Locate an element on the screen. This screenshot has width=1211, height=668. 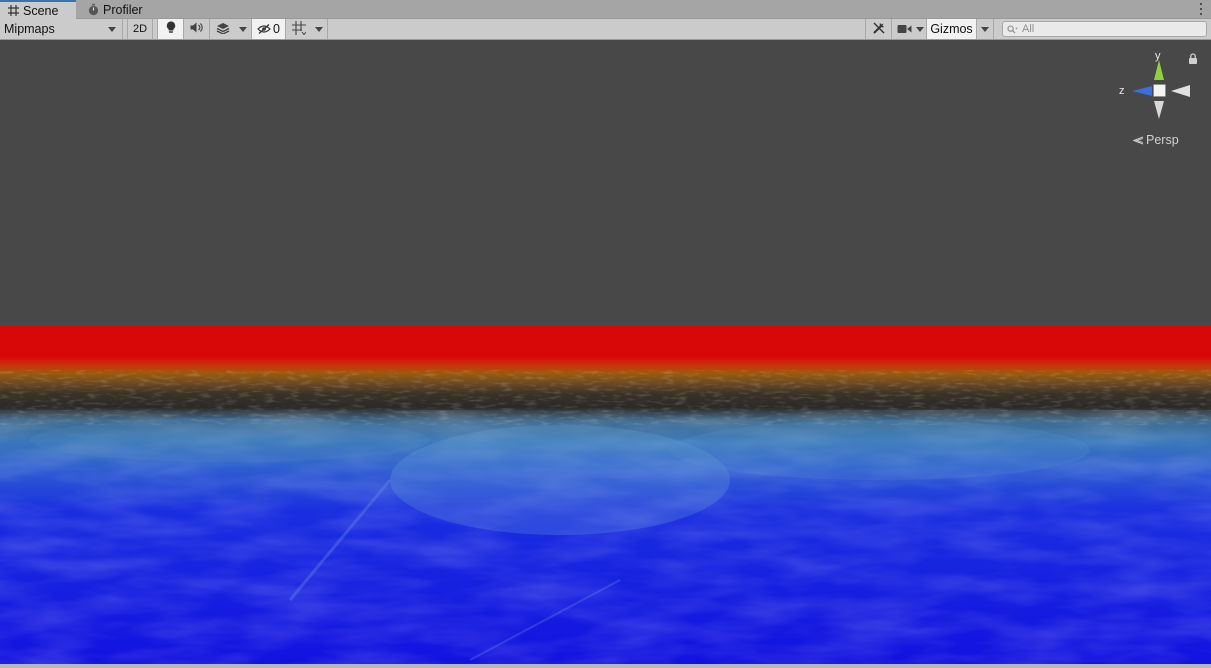
y-axis-label: y is located at coordinates (1158, 56).